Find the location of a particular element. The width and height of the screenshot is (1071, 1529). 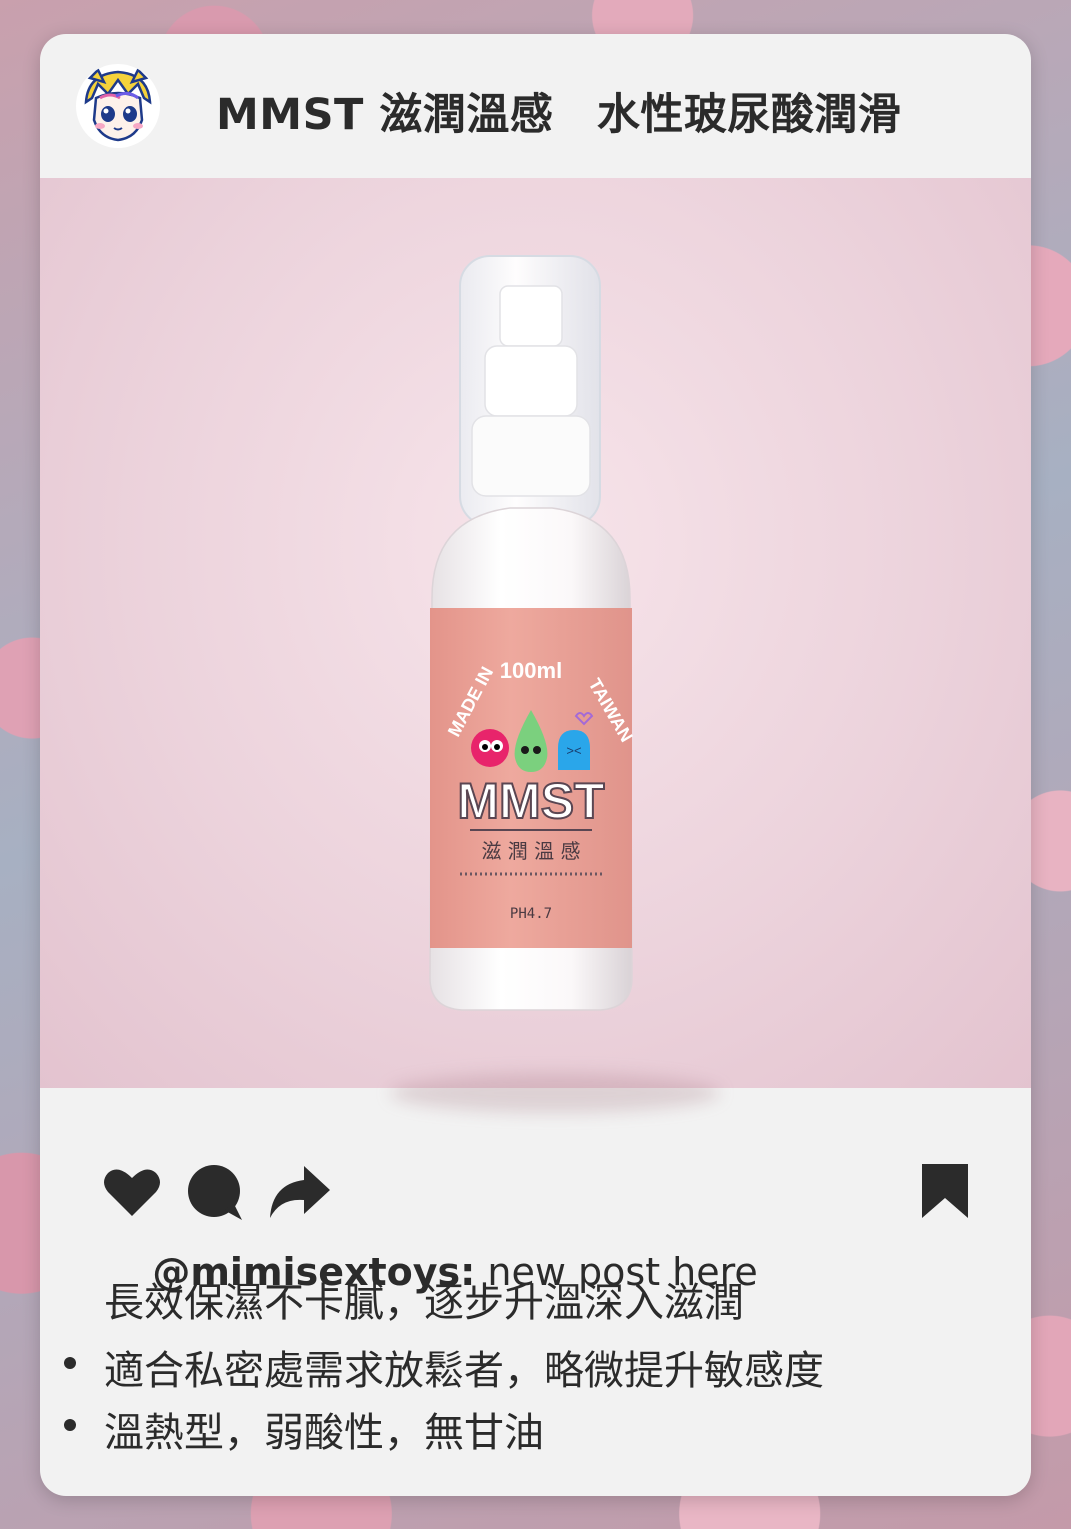

avatar is located at coordinates (118, 106).